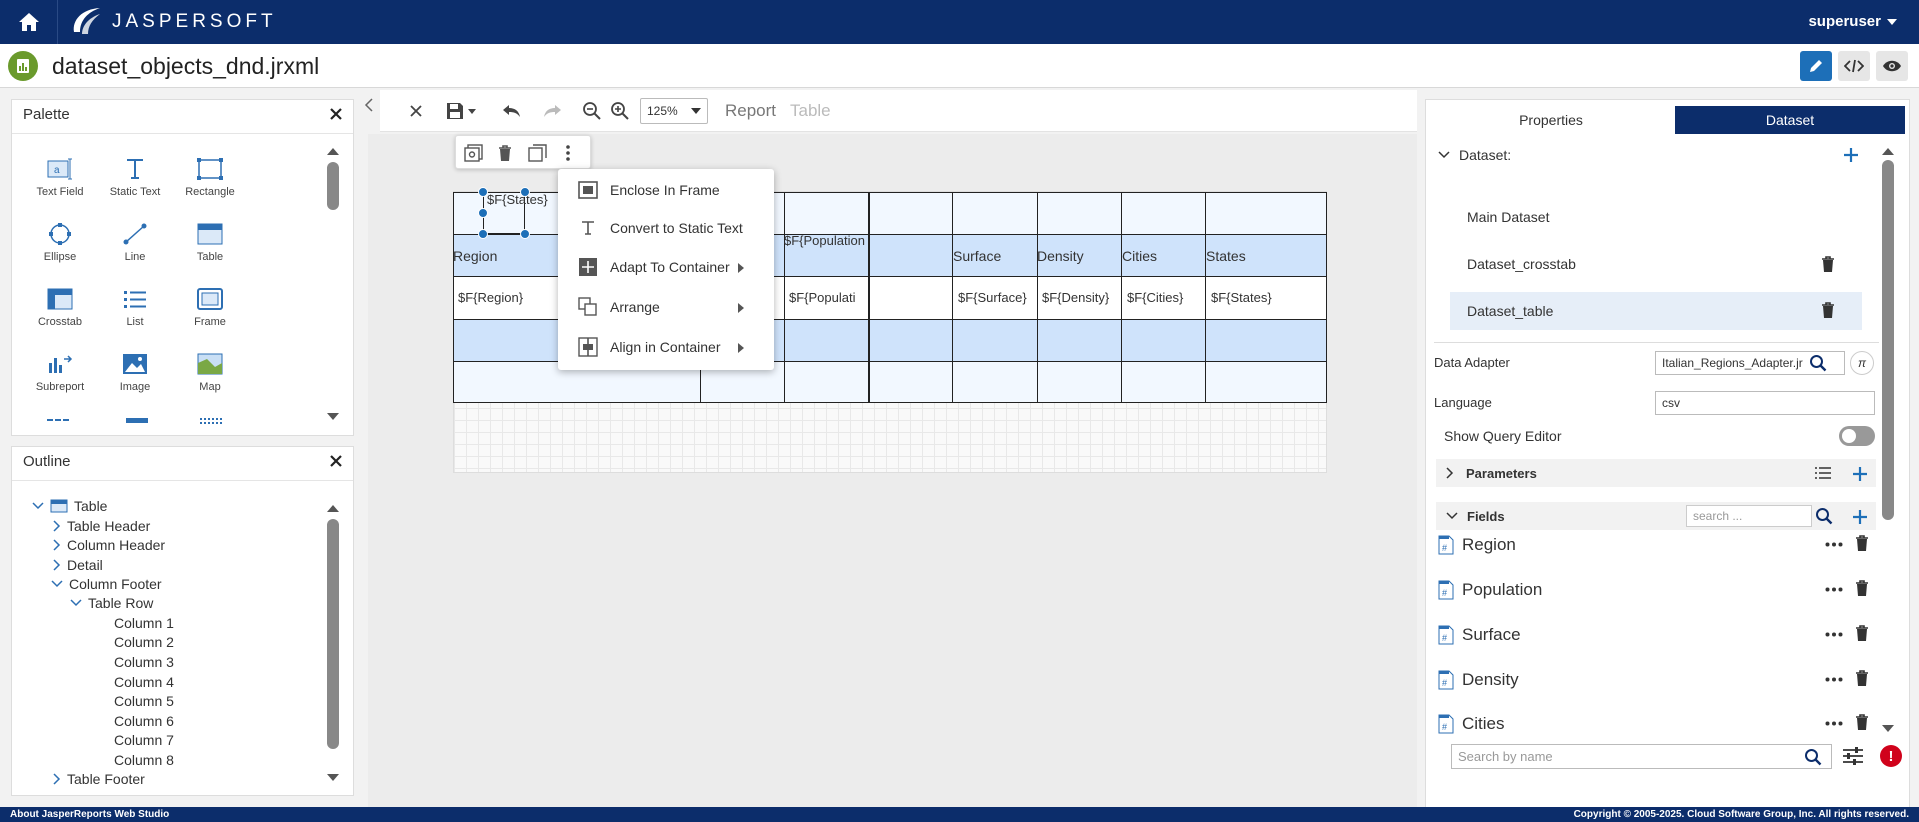 This screenshot has height=822, width=1919. I want to click on palette-ellipse: Ellipse, so click(60, 242).